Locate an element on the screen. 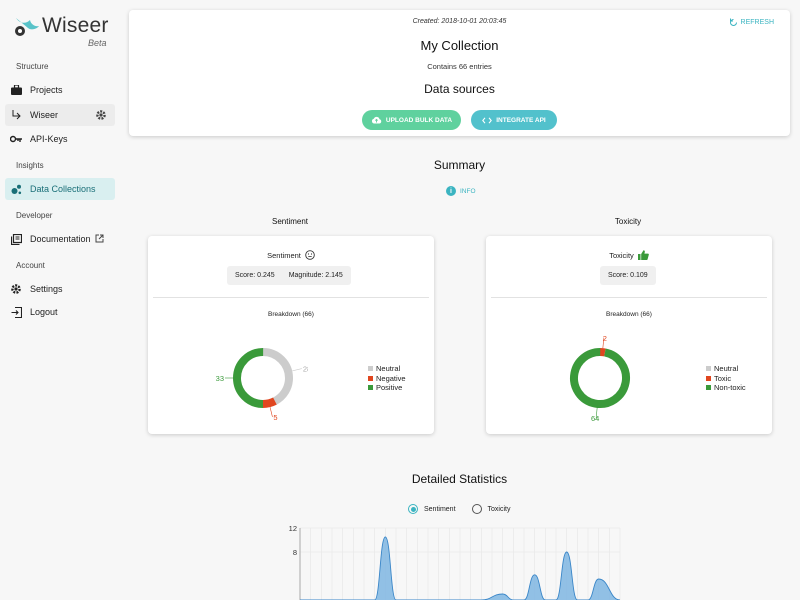 Image resolution: width=800 pixels, height=600 pixels. legend-item-positive: Positive is located at coordinates (387, 388).